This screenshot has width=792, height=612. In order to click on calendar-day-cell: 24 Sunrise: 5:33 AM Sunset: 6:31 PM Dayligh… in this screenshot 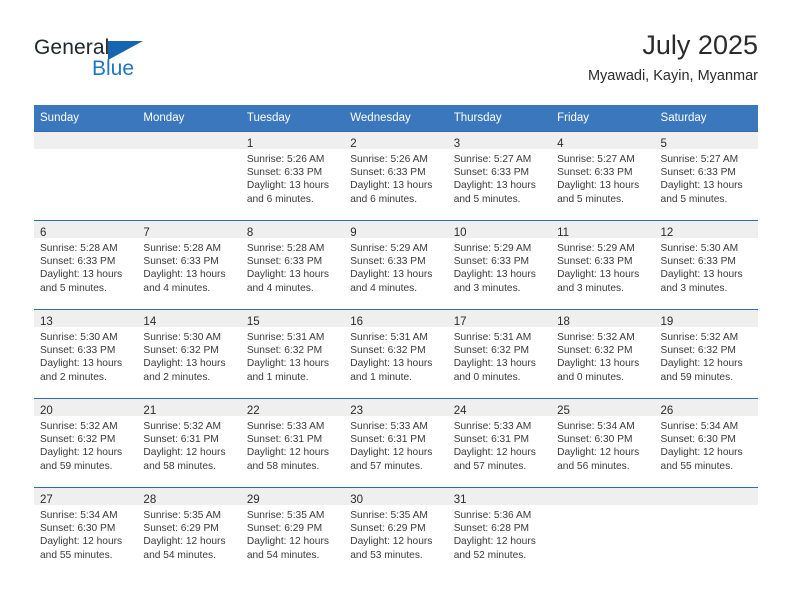, I will do `click(499, 443)`.